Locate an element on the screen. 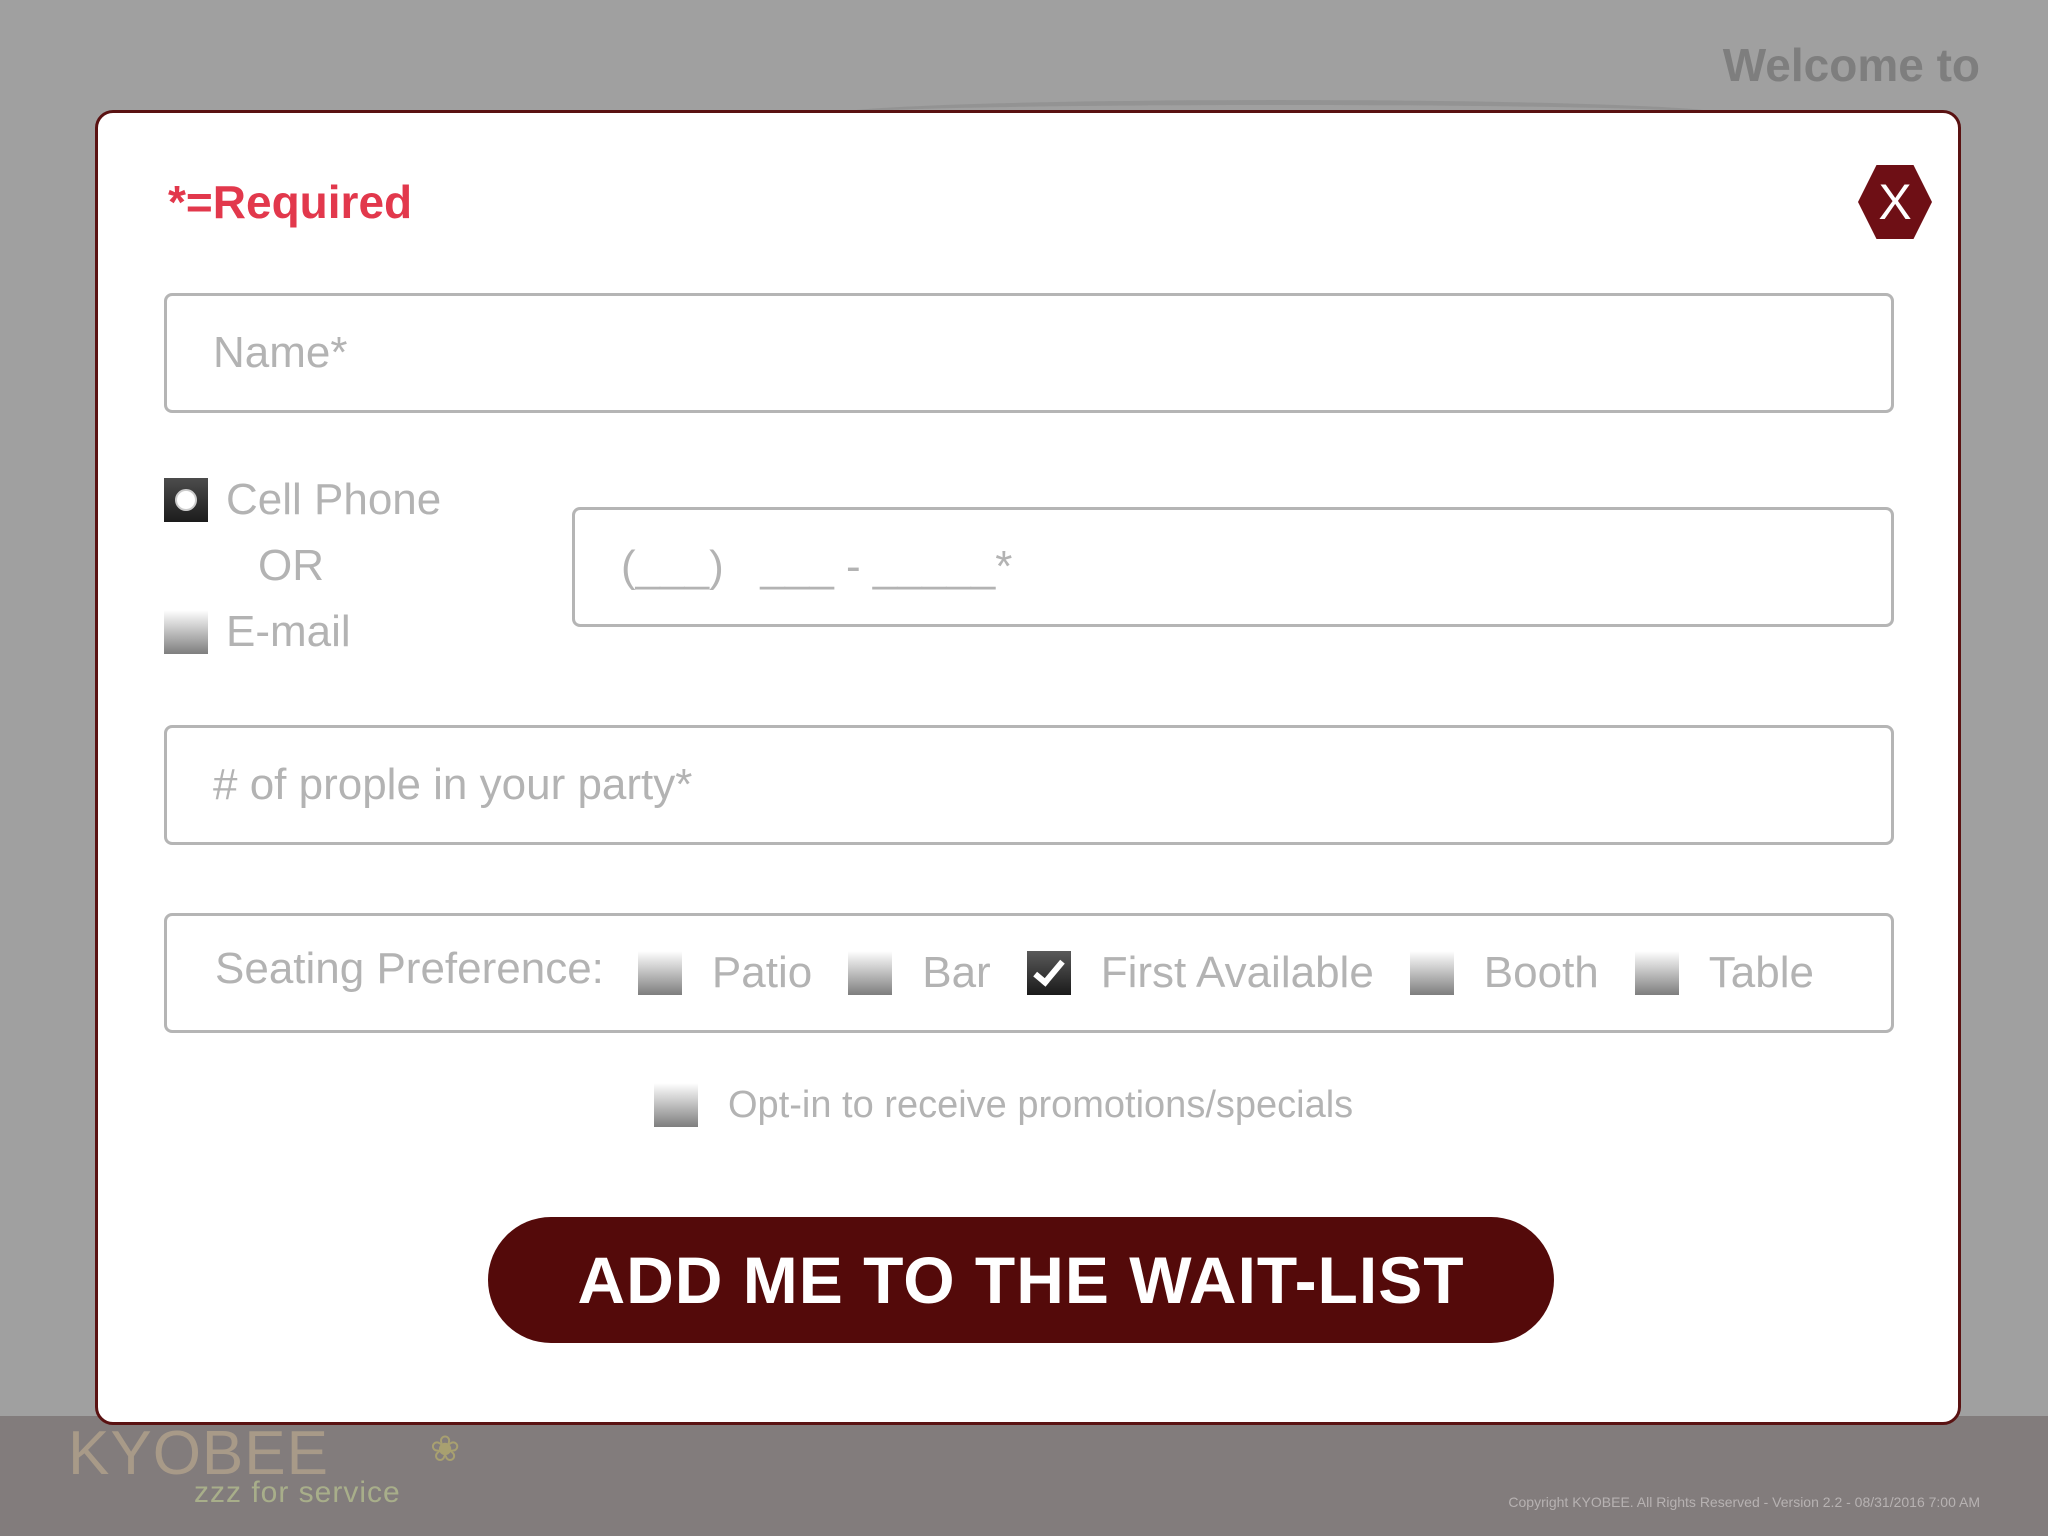 This screenshot has width=2048, height=1536. phone-field is located at coordinates (1233, 567).